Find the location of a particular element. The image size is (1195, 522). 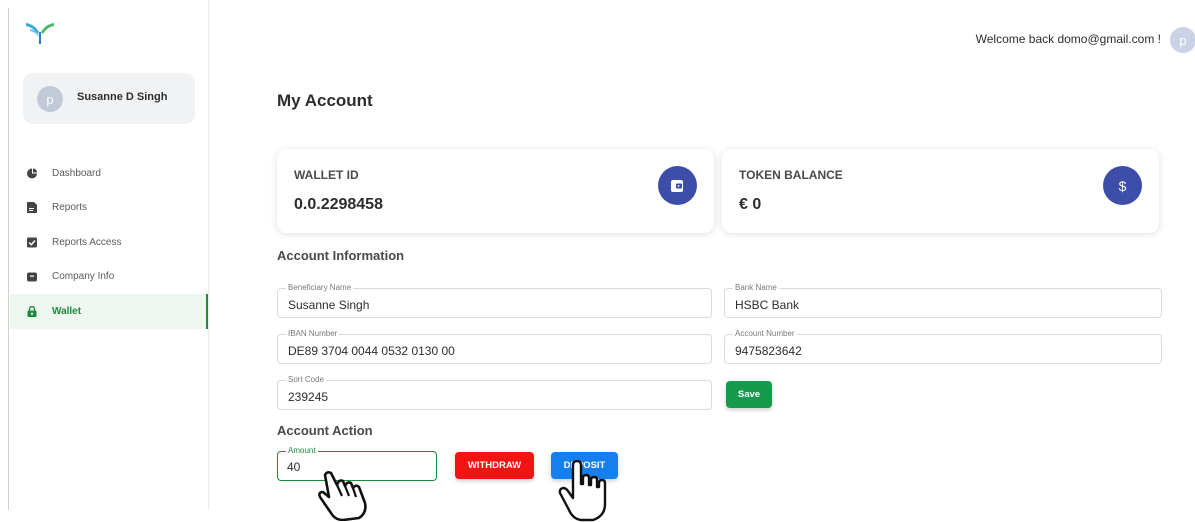

sidebar-item-company-info: Company Info is located at coordinates (109, 277).